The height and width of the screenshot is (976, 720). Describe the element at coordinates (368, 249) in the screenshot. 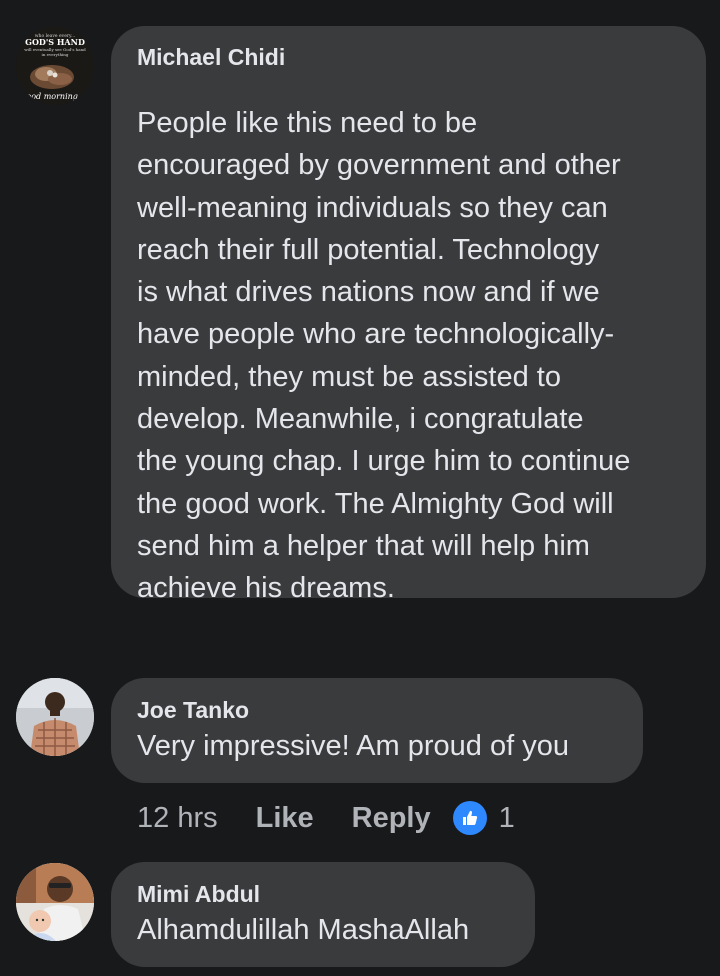

I see `comment-text-line: reach their full potential. Technology` at that location.